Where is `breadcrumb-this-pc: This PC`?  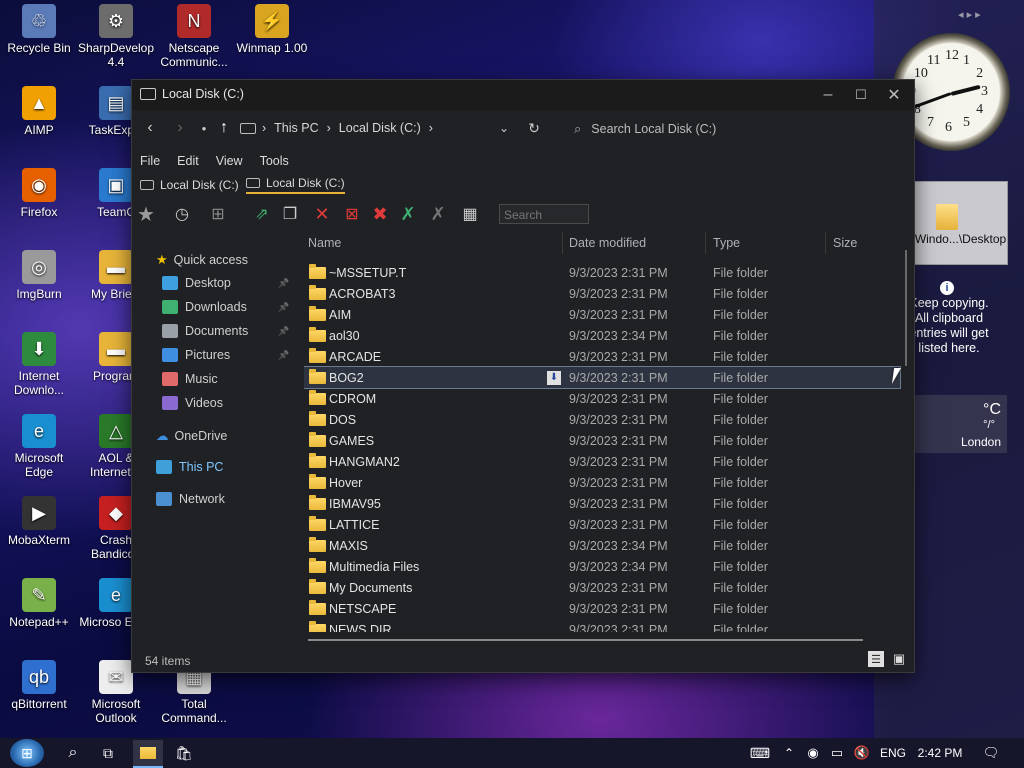 breadcrumb-this-pc: This PC is located at coordinates (296, 128).